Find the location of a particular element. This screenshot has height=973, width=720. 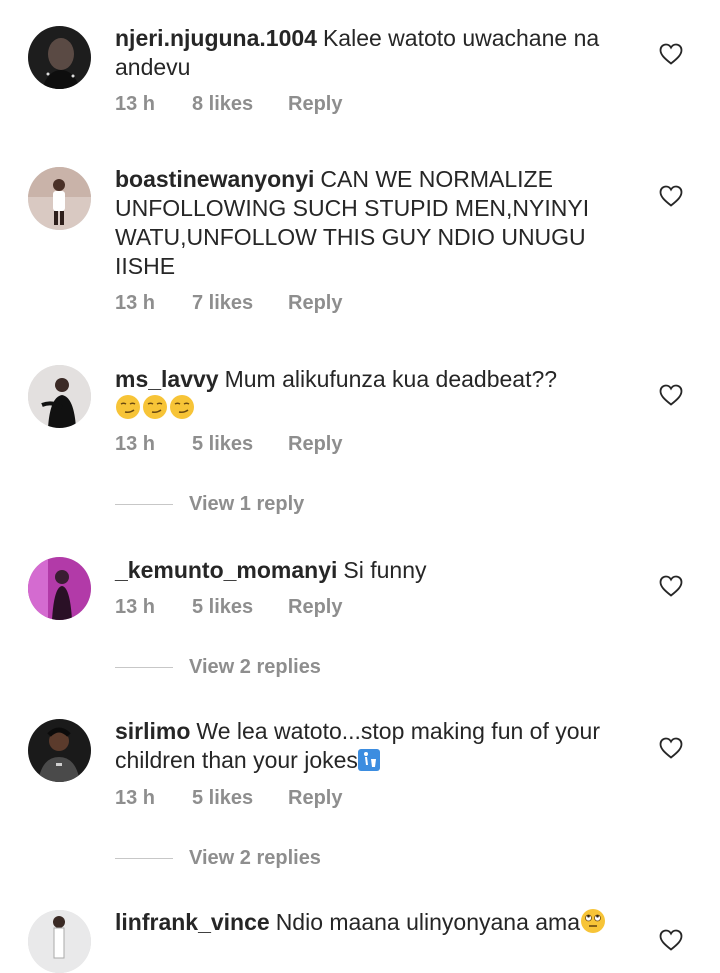

comment-likes: 8 likes is located at coordinates (240, 104).